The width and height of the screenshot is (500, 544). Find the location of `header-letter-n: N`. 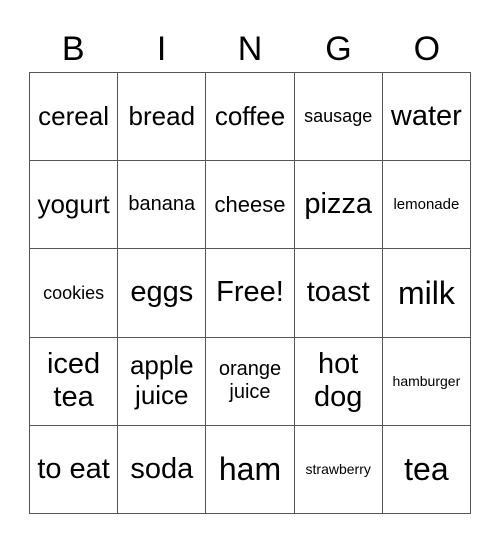

header-letter-n: N is located at coordinates (250, 49).